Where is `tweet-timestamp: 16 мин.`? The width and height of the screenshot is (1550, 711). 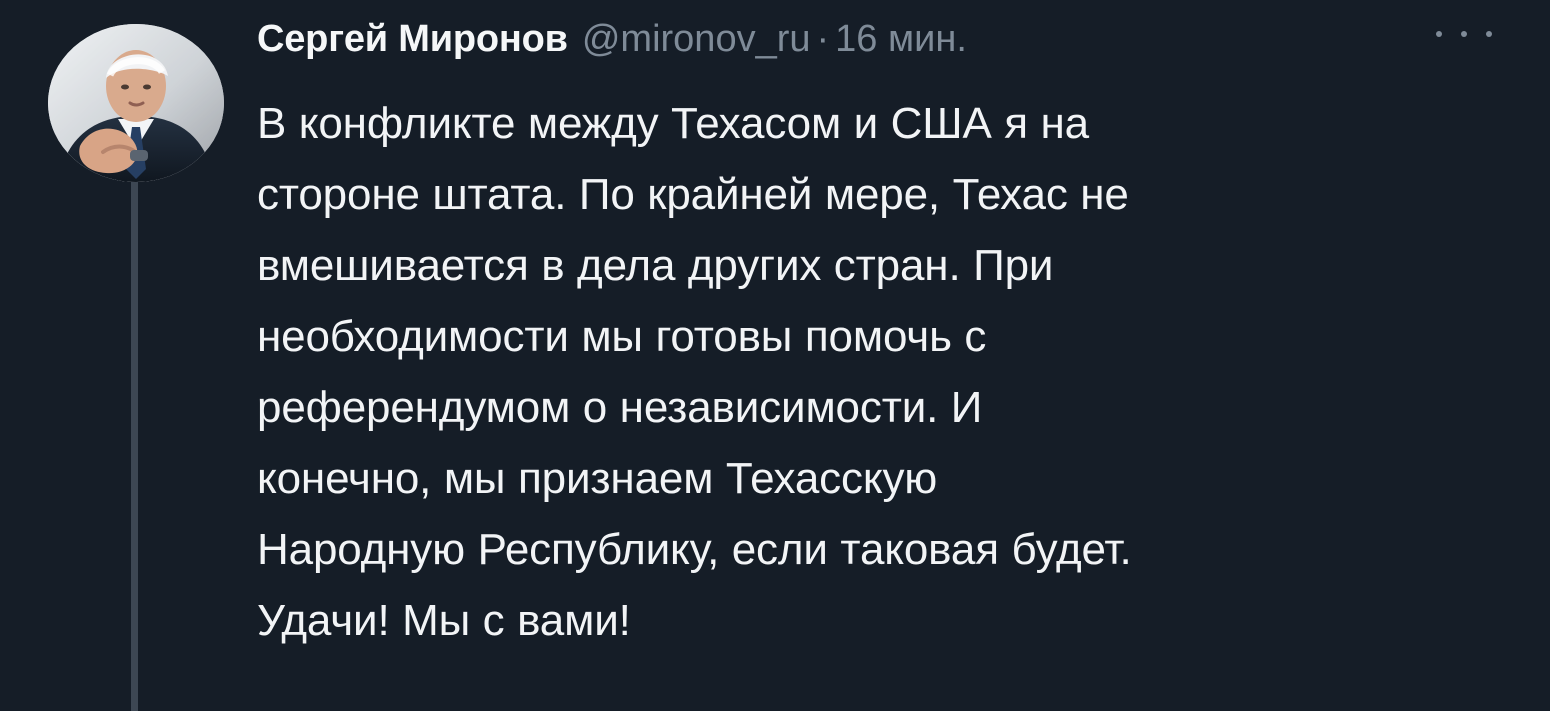
tweet-timestamp: 16 мин. is located at coordinates (901, 39).